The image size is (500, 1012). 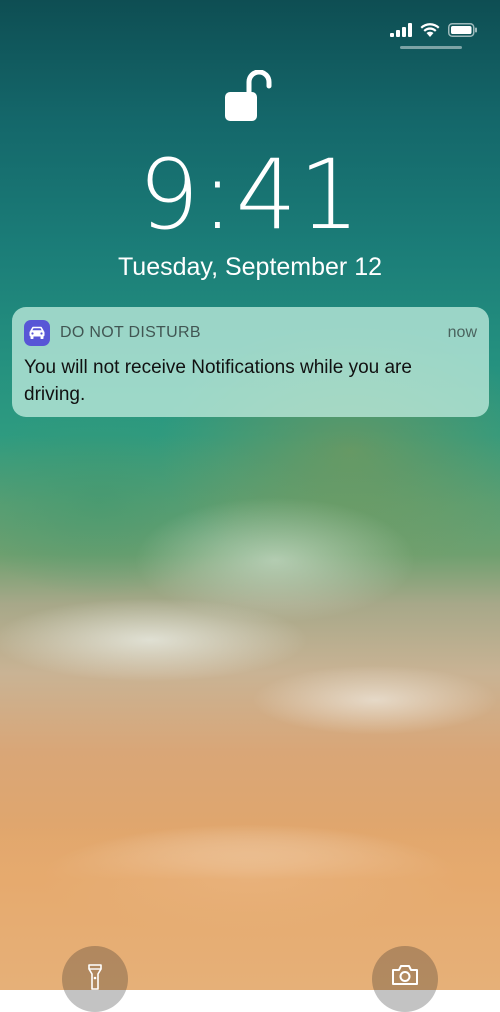 I want to click on flashlight-icon, so click(x=95, y=979).